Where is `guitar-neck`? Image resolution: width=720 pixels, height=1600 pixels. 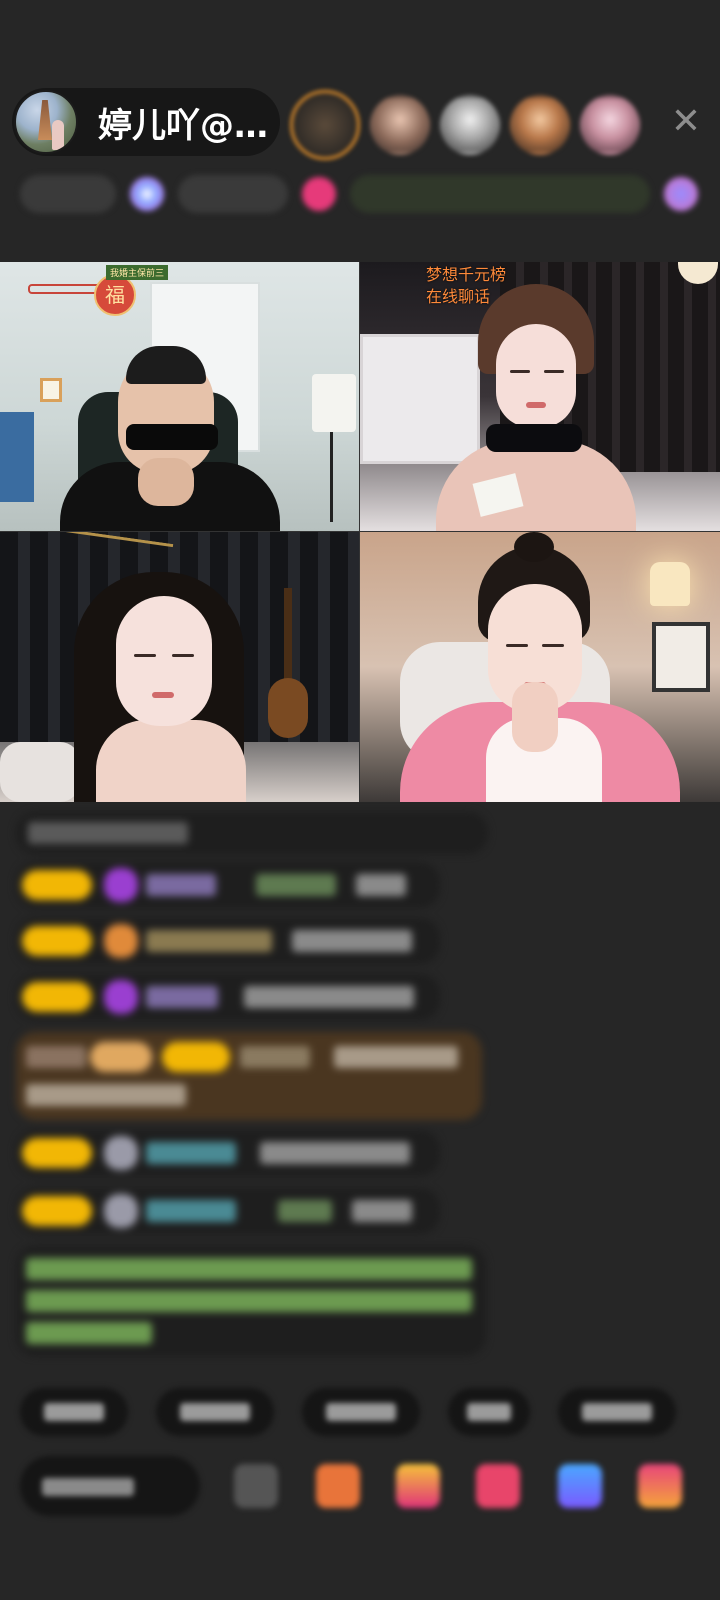
guitar-neck is located at coordinates (288, 638).